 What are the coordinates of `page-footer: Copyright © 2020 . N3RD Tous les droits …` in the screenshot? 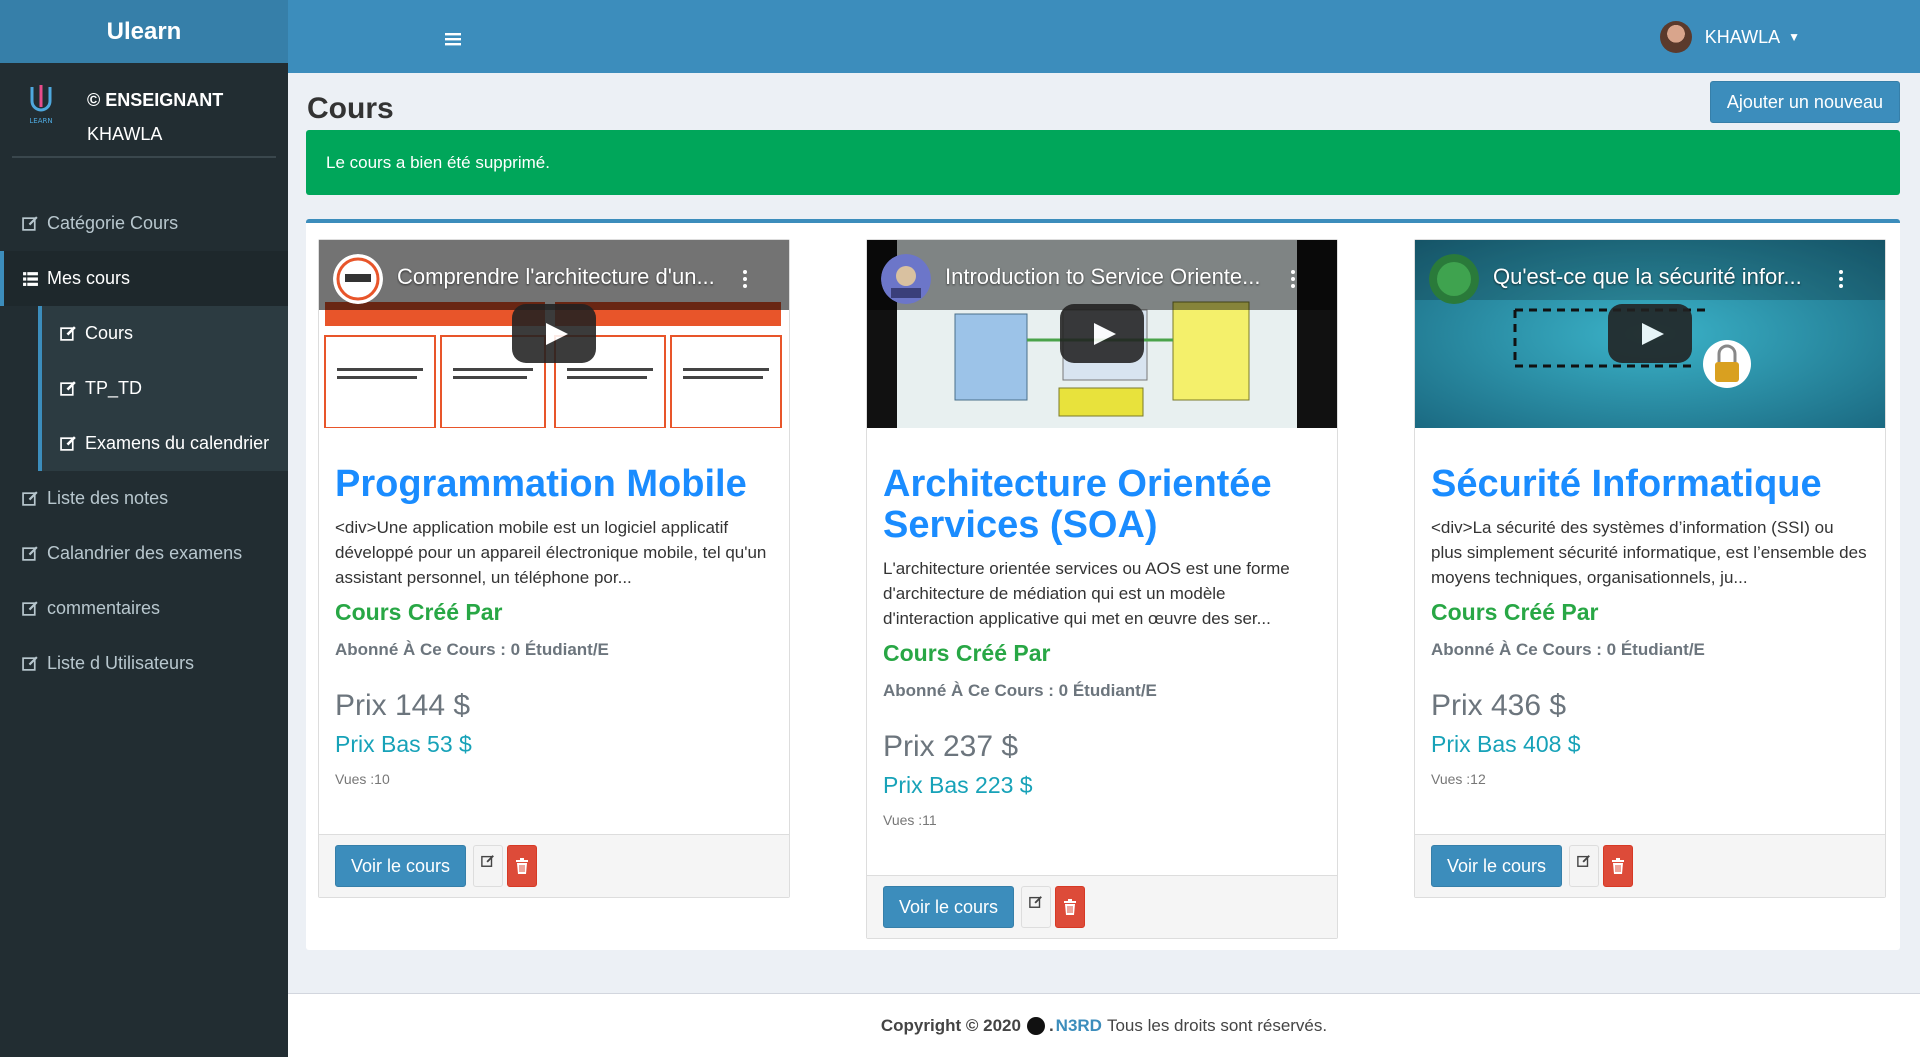 It's located at (1104, 1025).